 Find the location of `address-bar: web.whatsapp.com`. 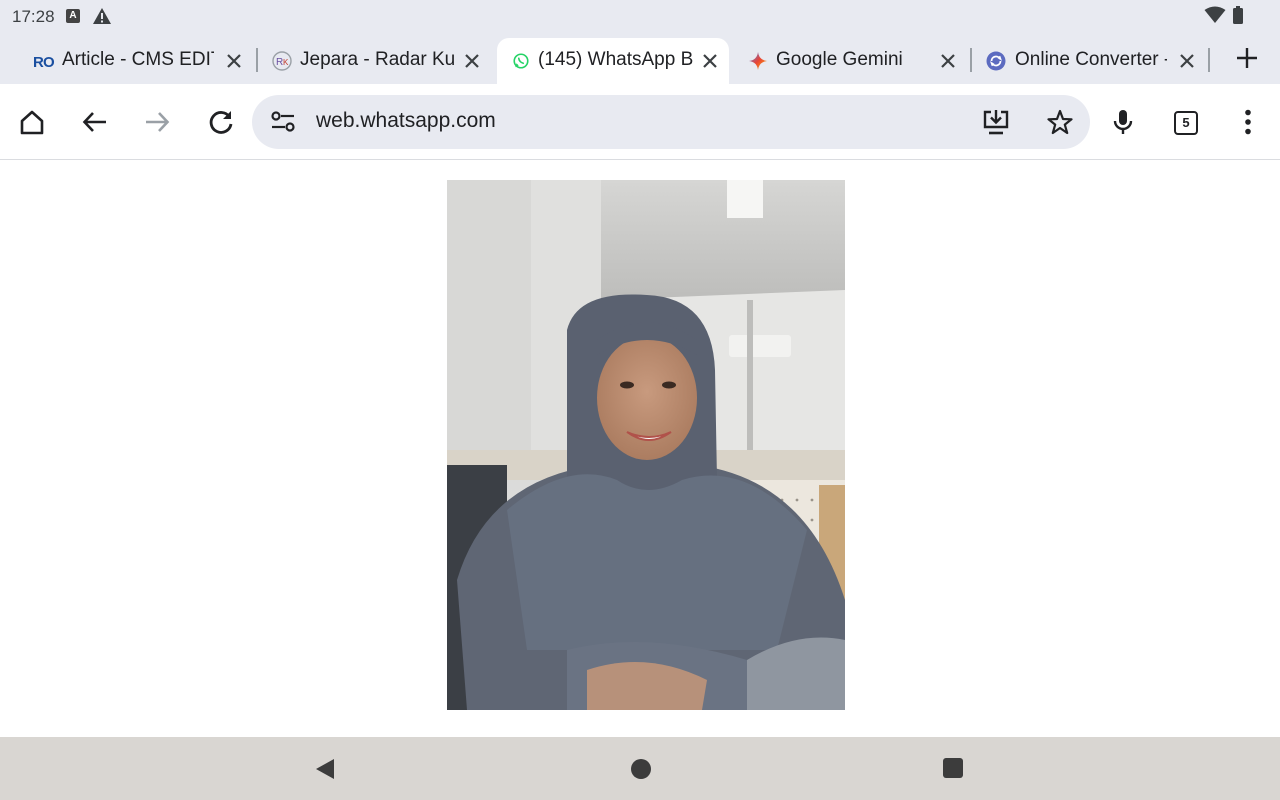

address-bar: web.whatsapp.com is located at coordinates (671, 122).